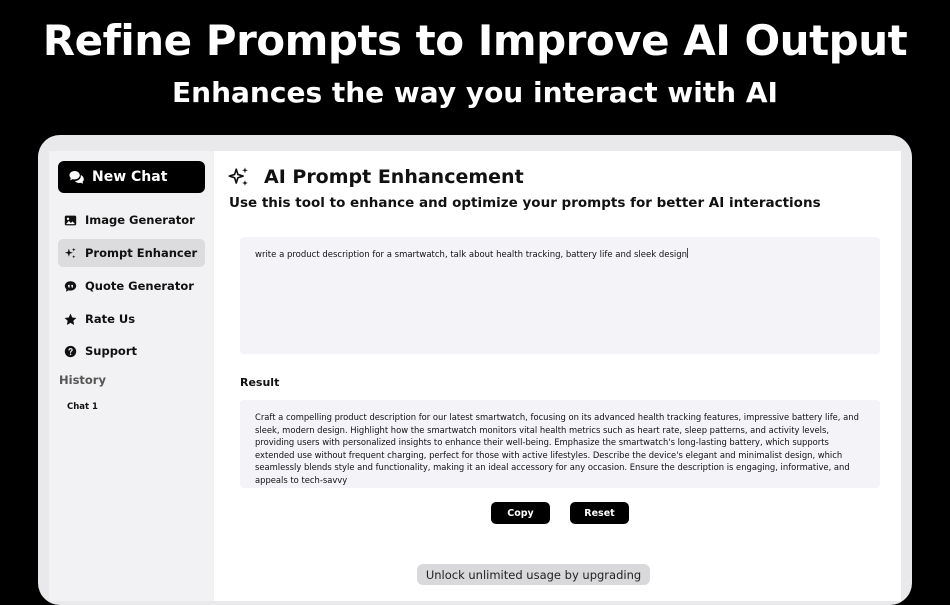  I want to click on new-chat-label: New Chat, so click(130, 177).